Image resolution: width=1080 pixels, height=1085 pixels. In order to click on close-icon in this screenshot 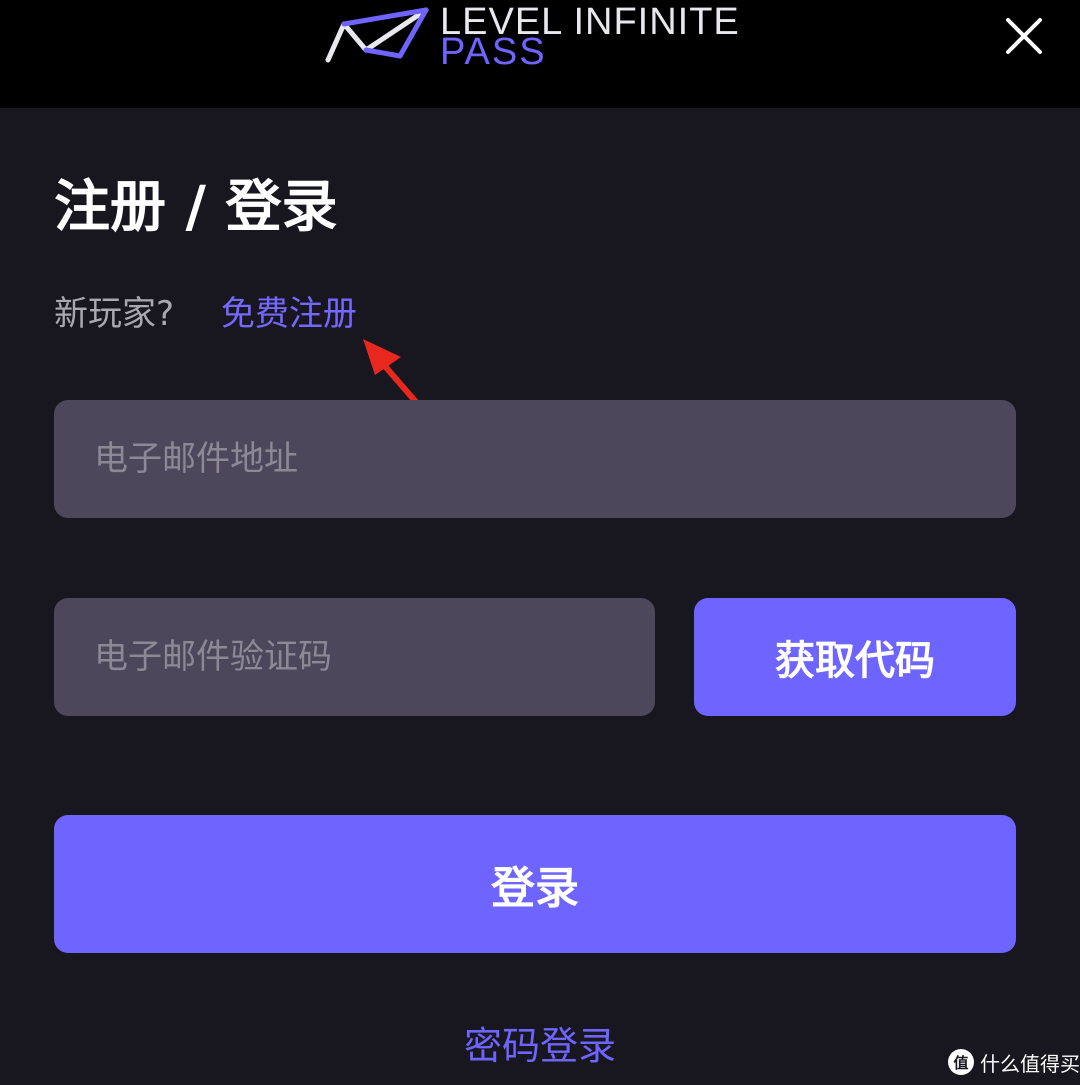, I will do `click(1024, 36)`.